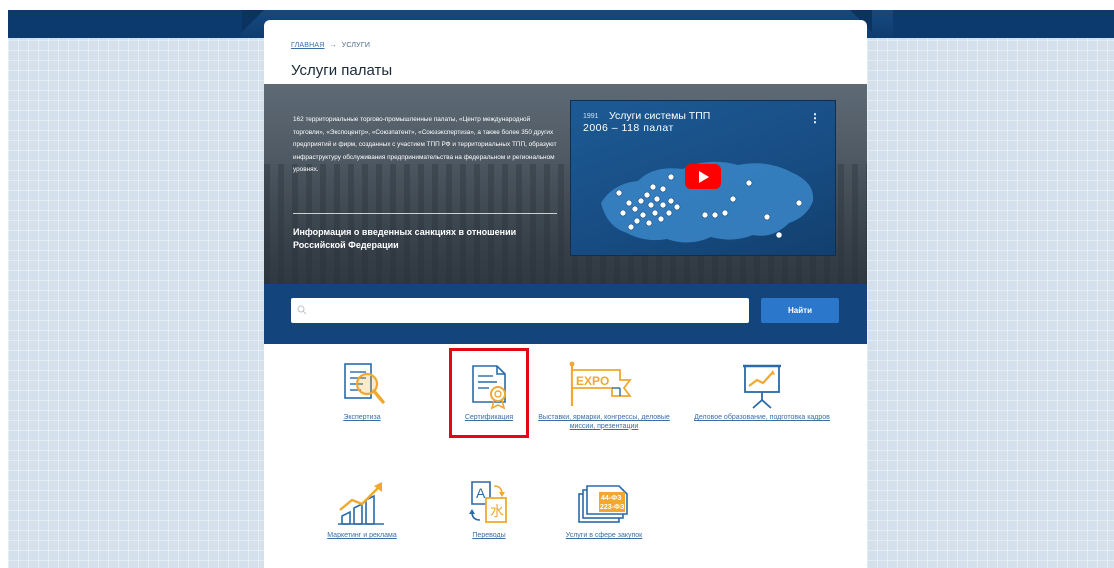  Describe the element at coordinates (302, 310) in the screenshot. I see `search-icon` at that location.